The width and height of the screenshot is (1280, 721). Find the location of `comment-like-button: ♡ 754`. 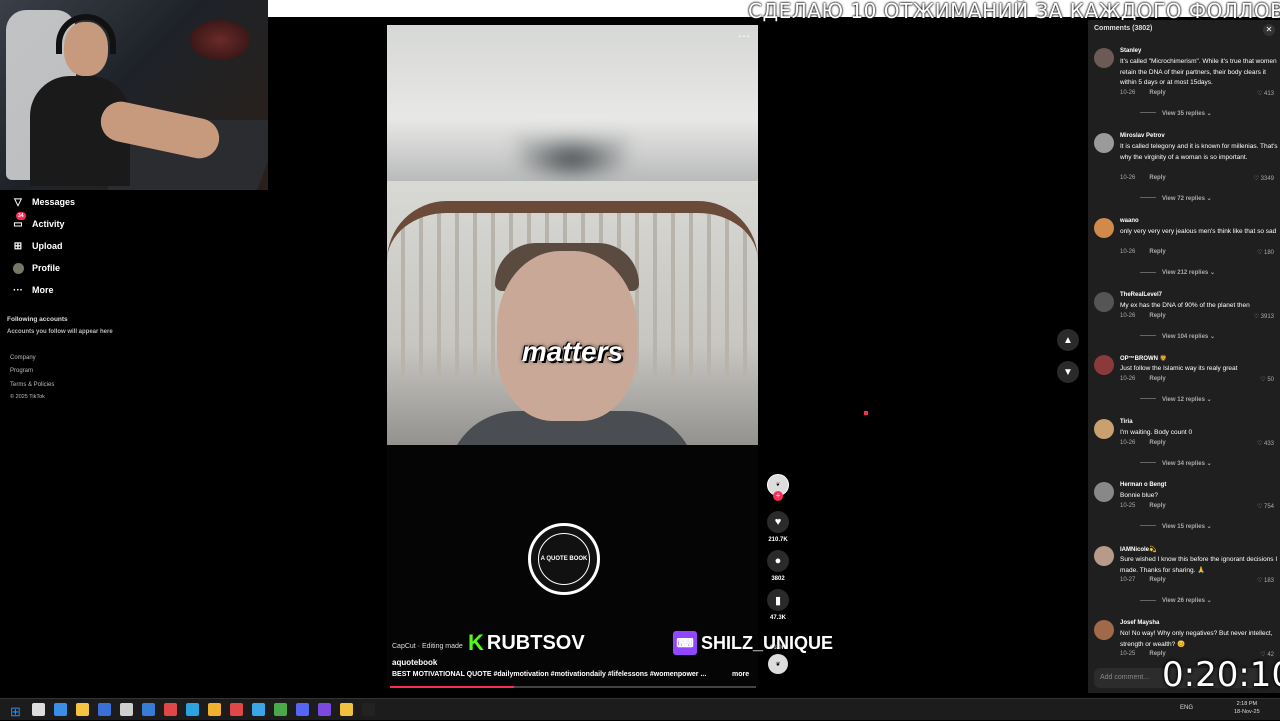

comment-like-button: ♡ 754 is located at coordinates (1265, 506).